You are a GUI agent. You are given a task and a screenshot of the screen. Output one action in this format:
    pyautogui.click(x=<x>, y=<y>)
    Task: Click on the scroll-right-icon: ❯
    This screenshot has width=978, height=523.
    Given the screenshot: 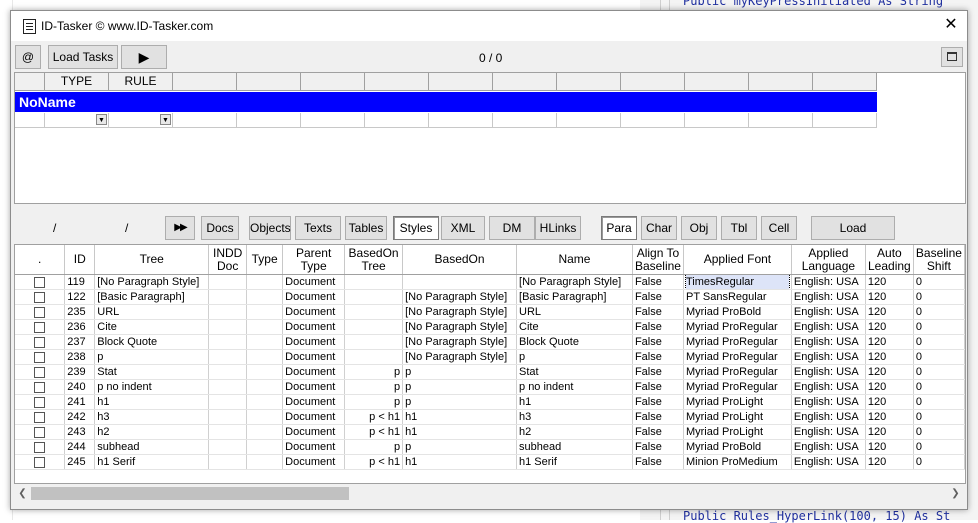 What is the action you would take?
    pyautogui.click(x=955, y=493)
    